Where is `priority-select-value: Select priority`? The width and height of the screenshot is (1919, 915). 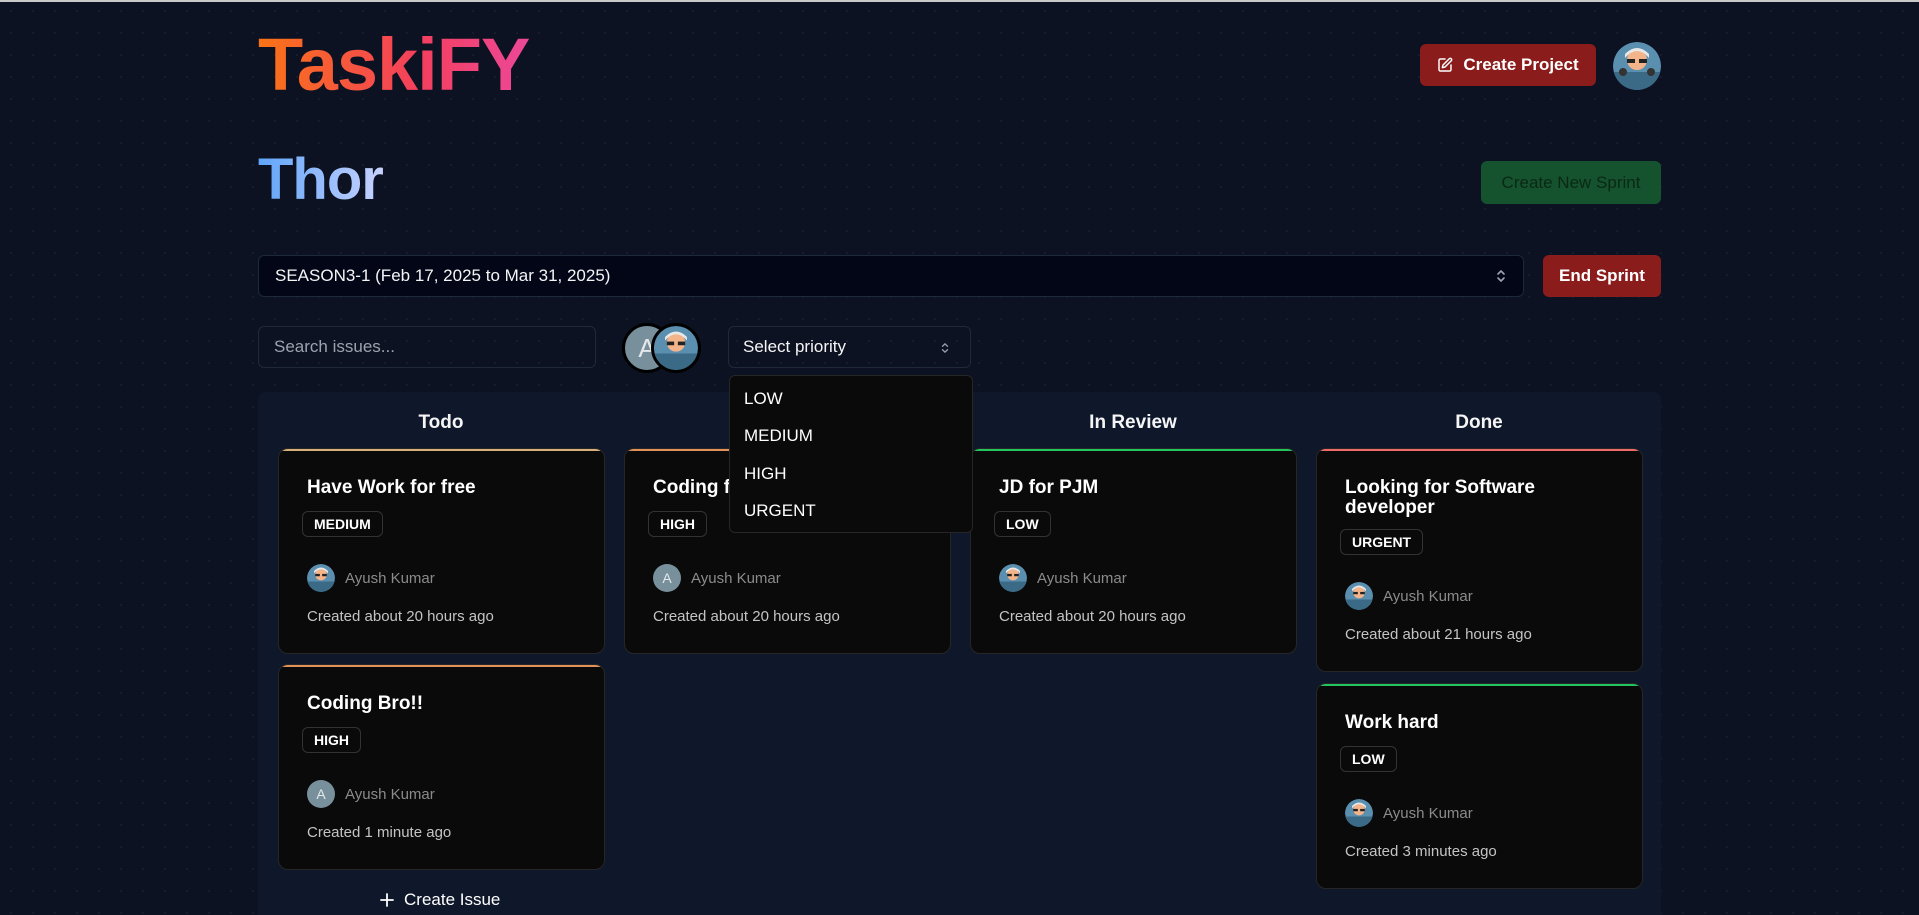
priority-select-value: Select priority is located at coordinates (794, 346).